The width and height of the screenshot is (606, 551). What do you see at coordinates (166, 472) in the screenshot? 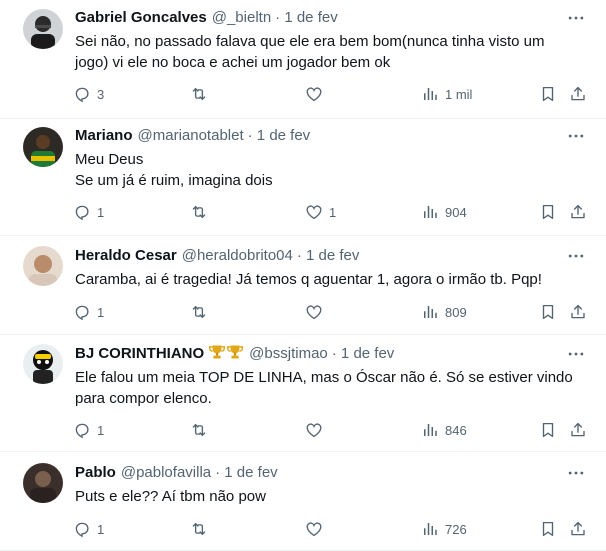
I see `user-handle: @pablofavilla` at bounding box center [166, 472].